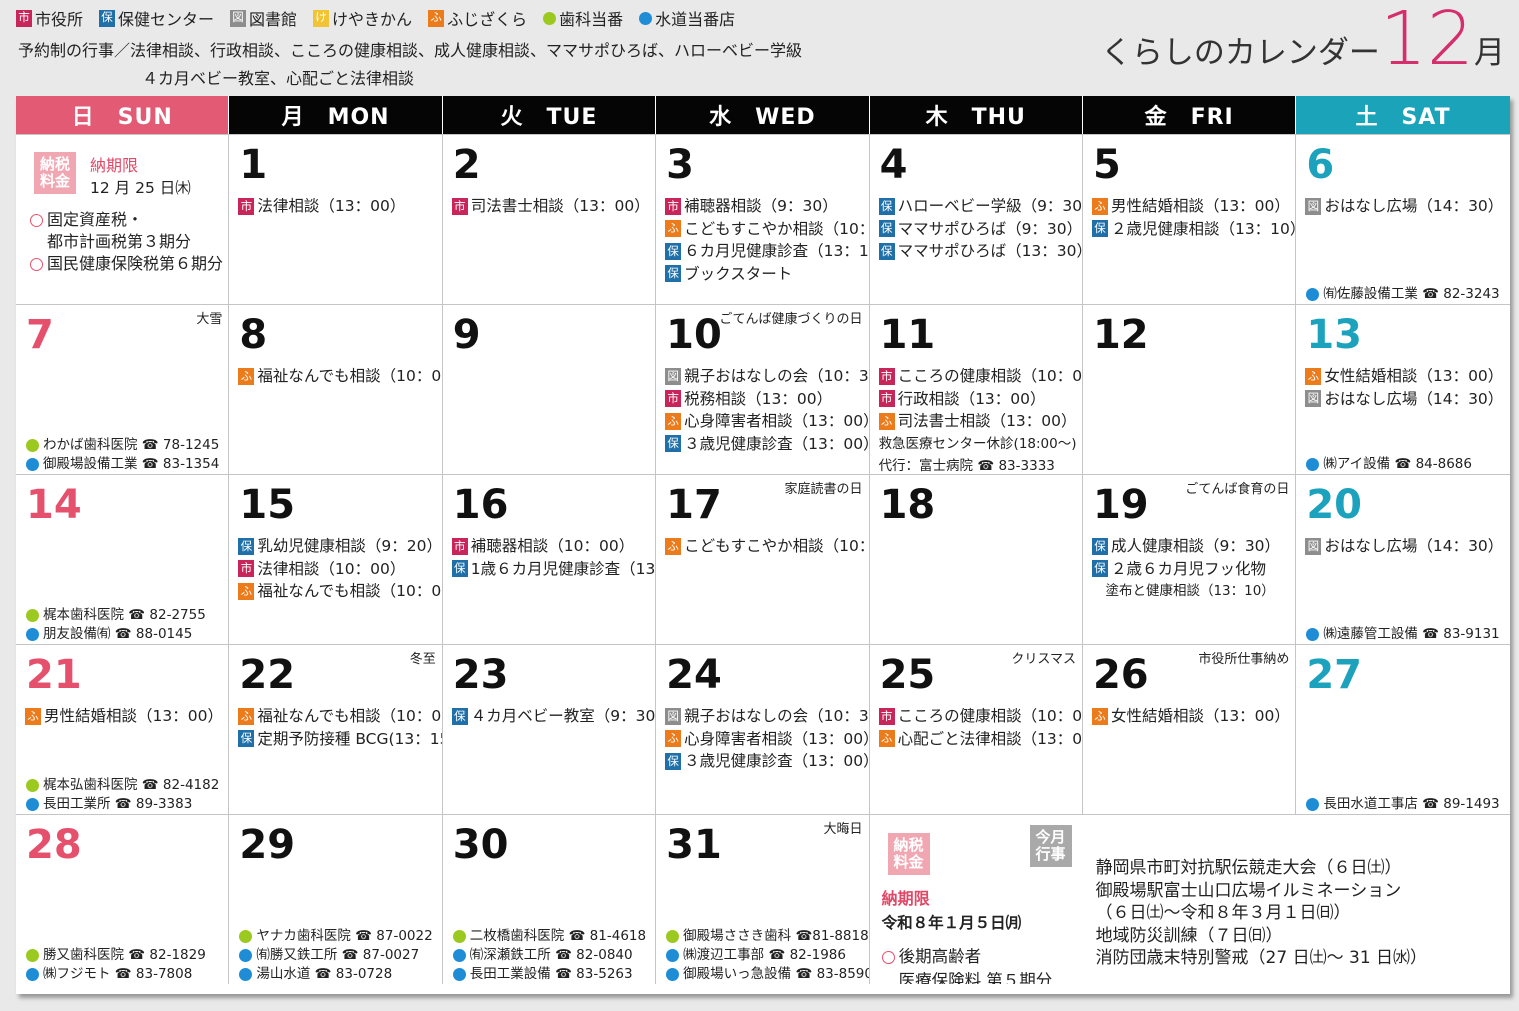  What do you see at coordinates (843, 829) in the screenshot?
I see `day-note: 大晦日` at bounding box center [843, 829].